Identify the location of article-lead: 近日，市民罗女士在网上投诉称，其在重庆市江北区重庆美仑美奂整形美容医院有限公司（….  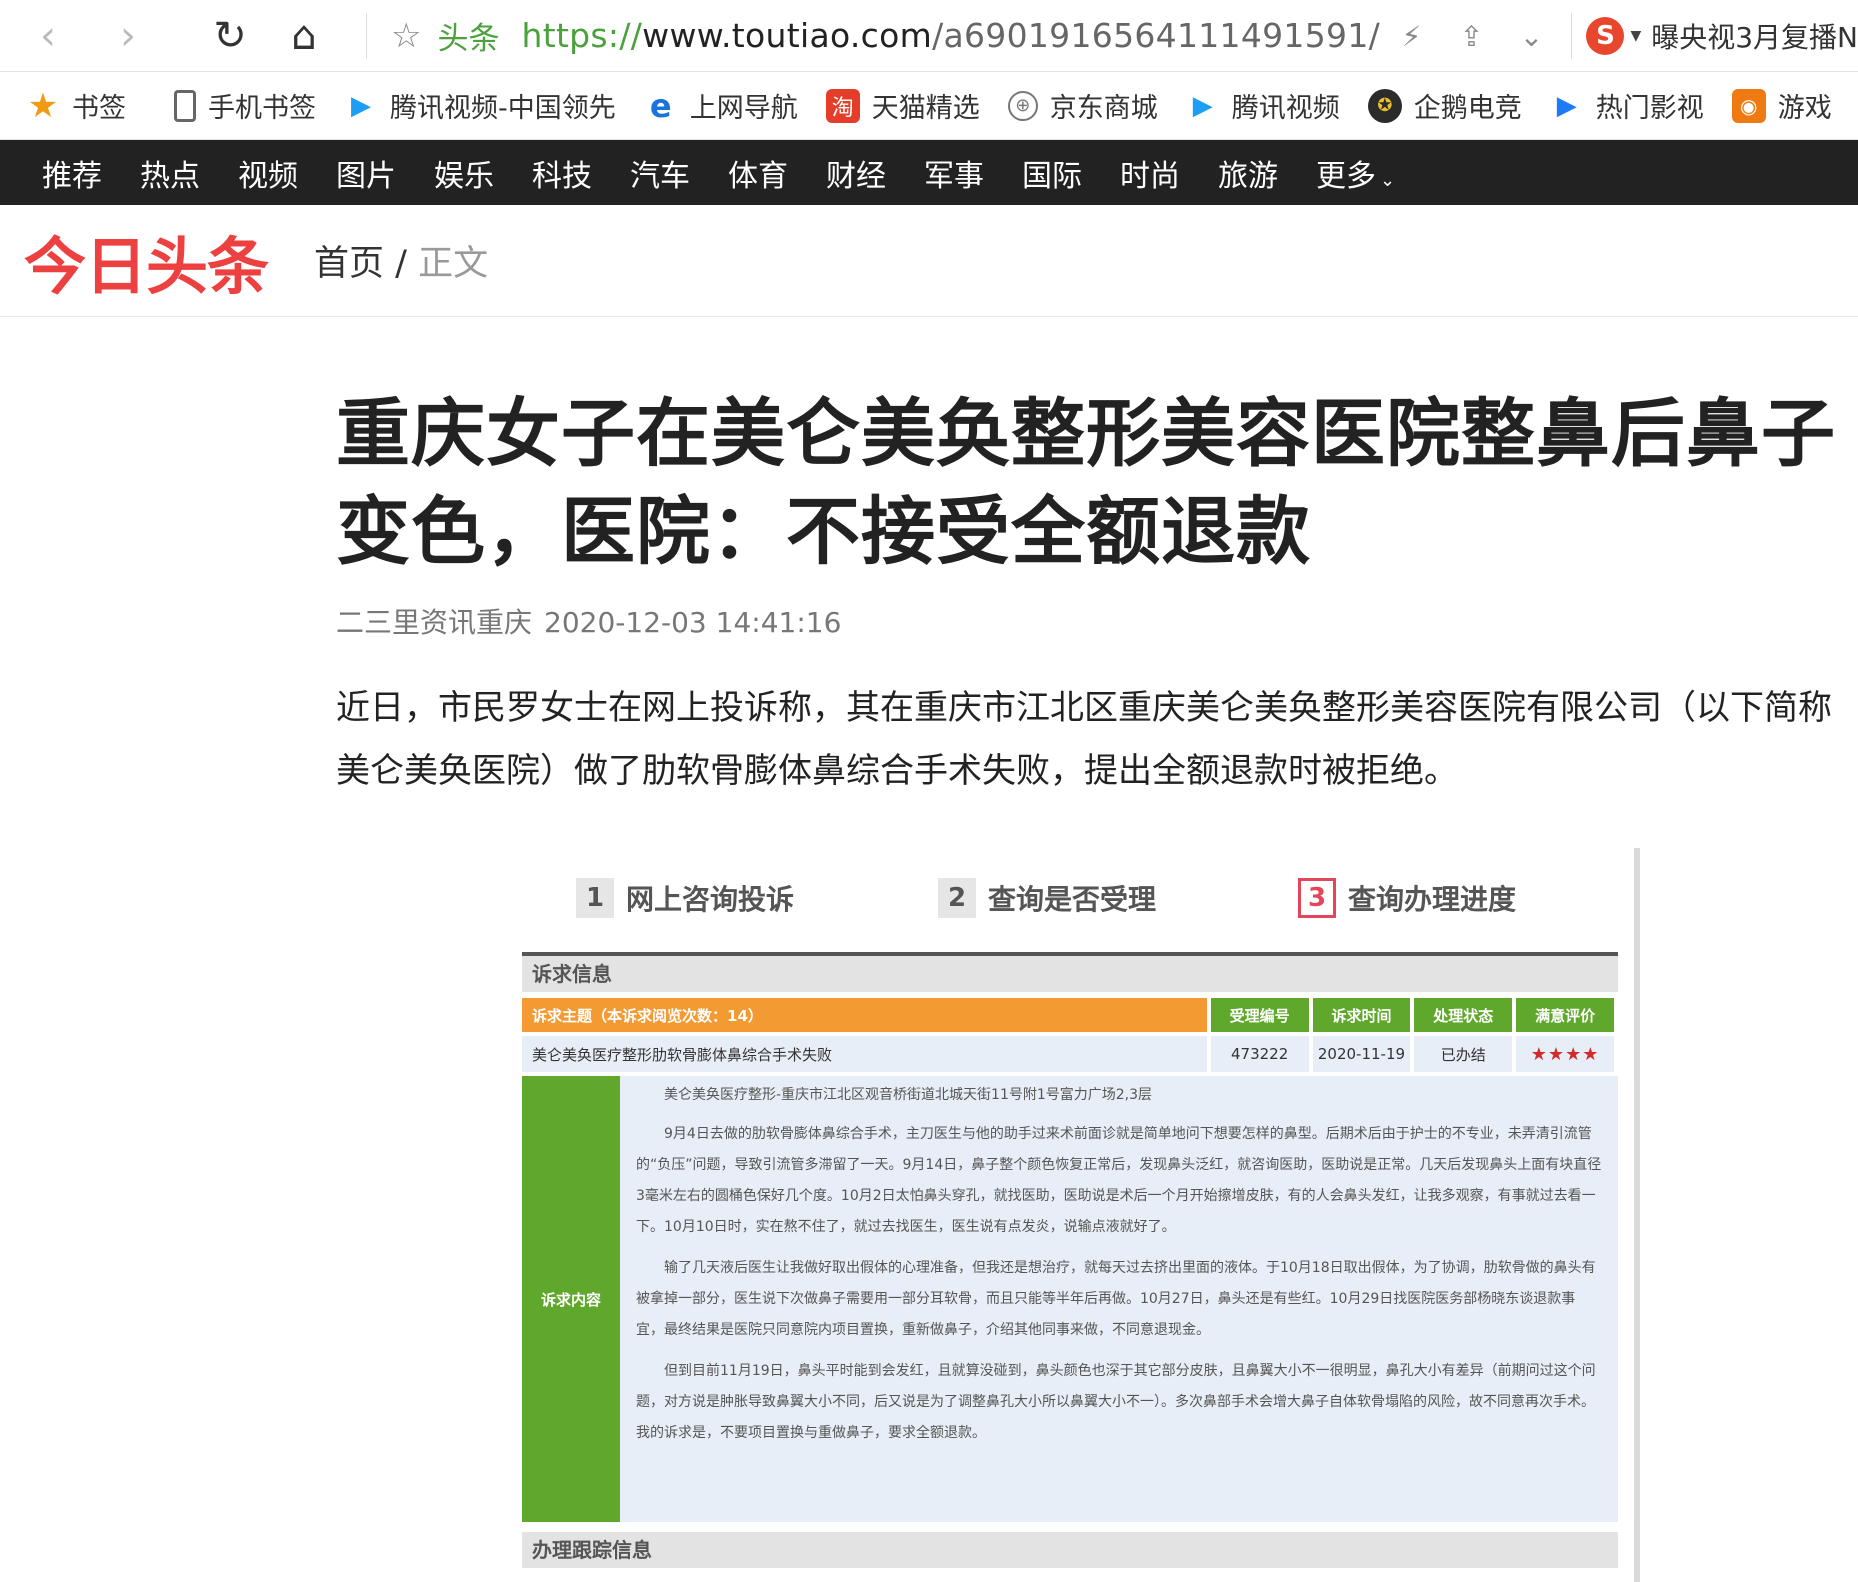
(1084, 739).